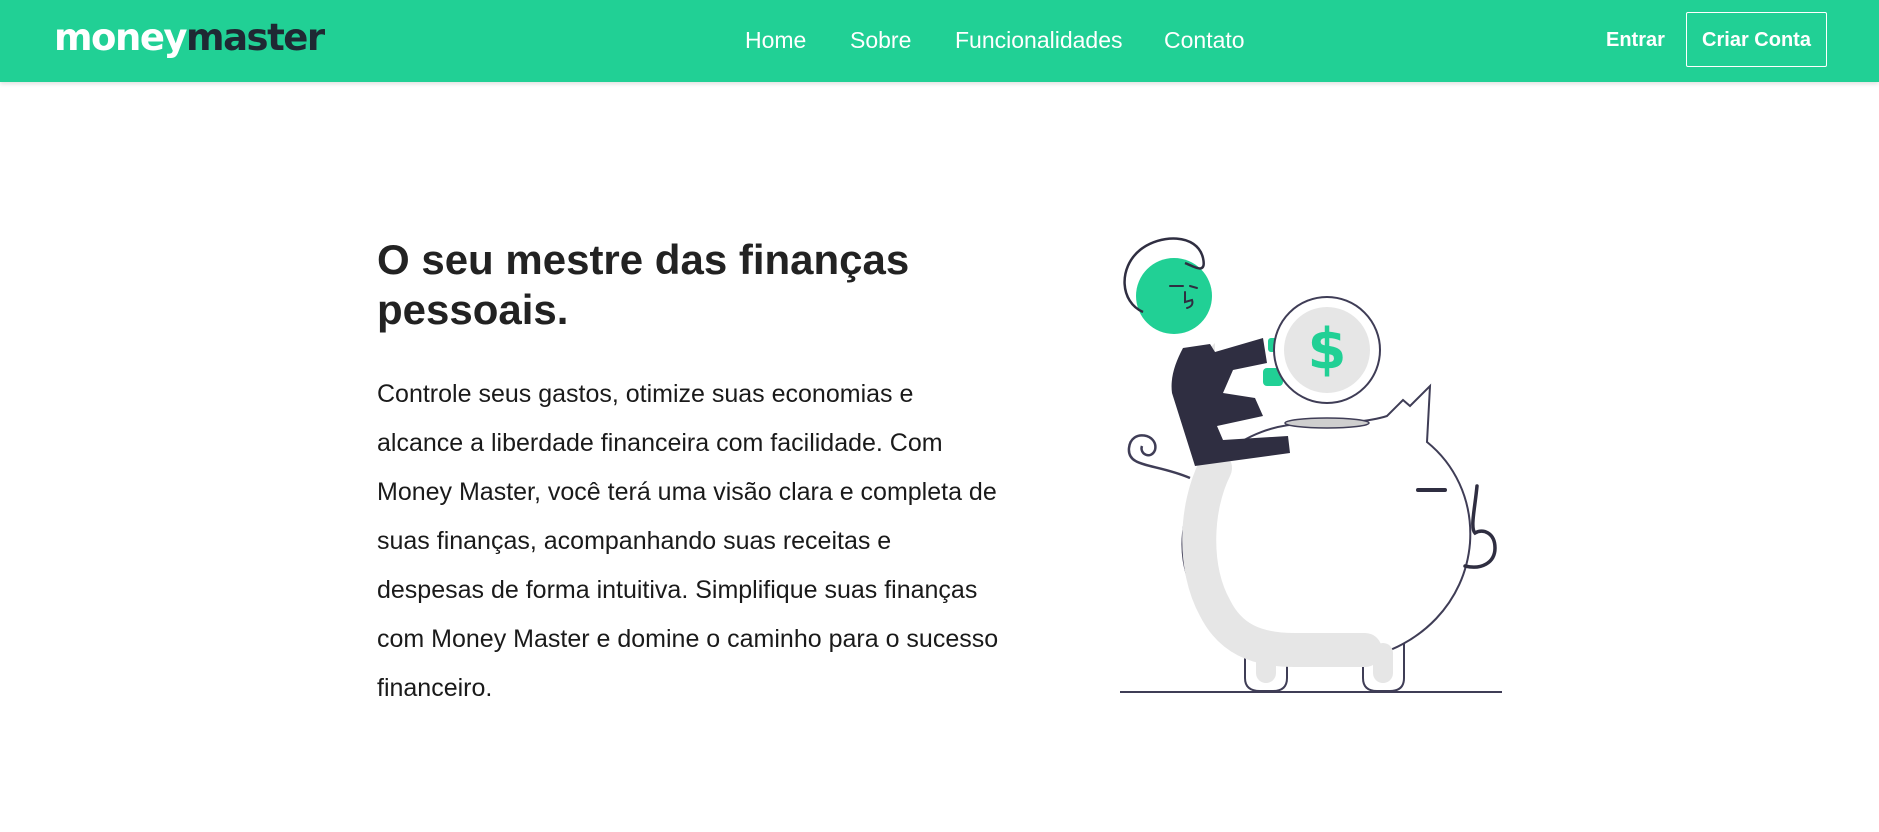 The width and height of the screenshot is (1879, 832). I want to click on login-link: Entrar, so click(1635, 40).